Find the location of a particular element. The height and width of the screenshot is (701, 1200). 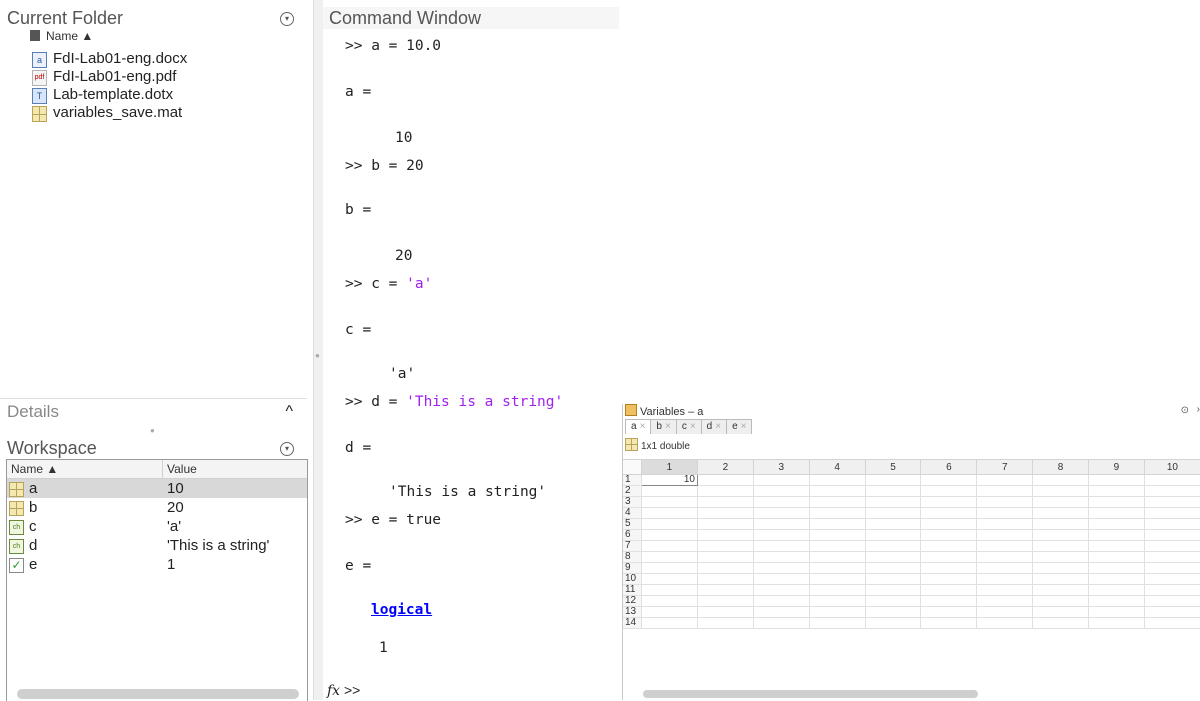

function-browser-icon: fx is located at coordinates (333, 691).